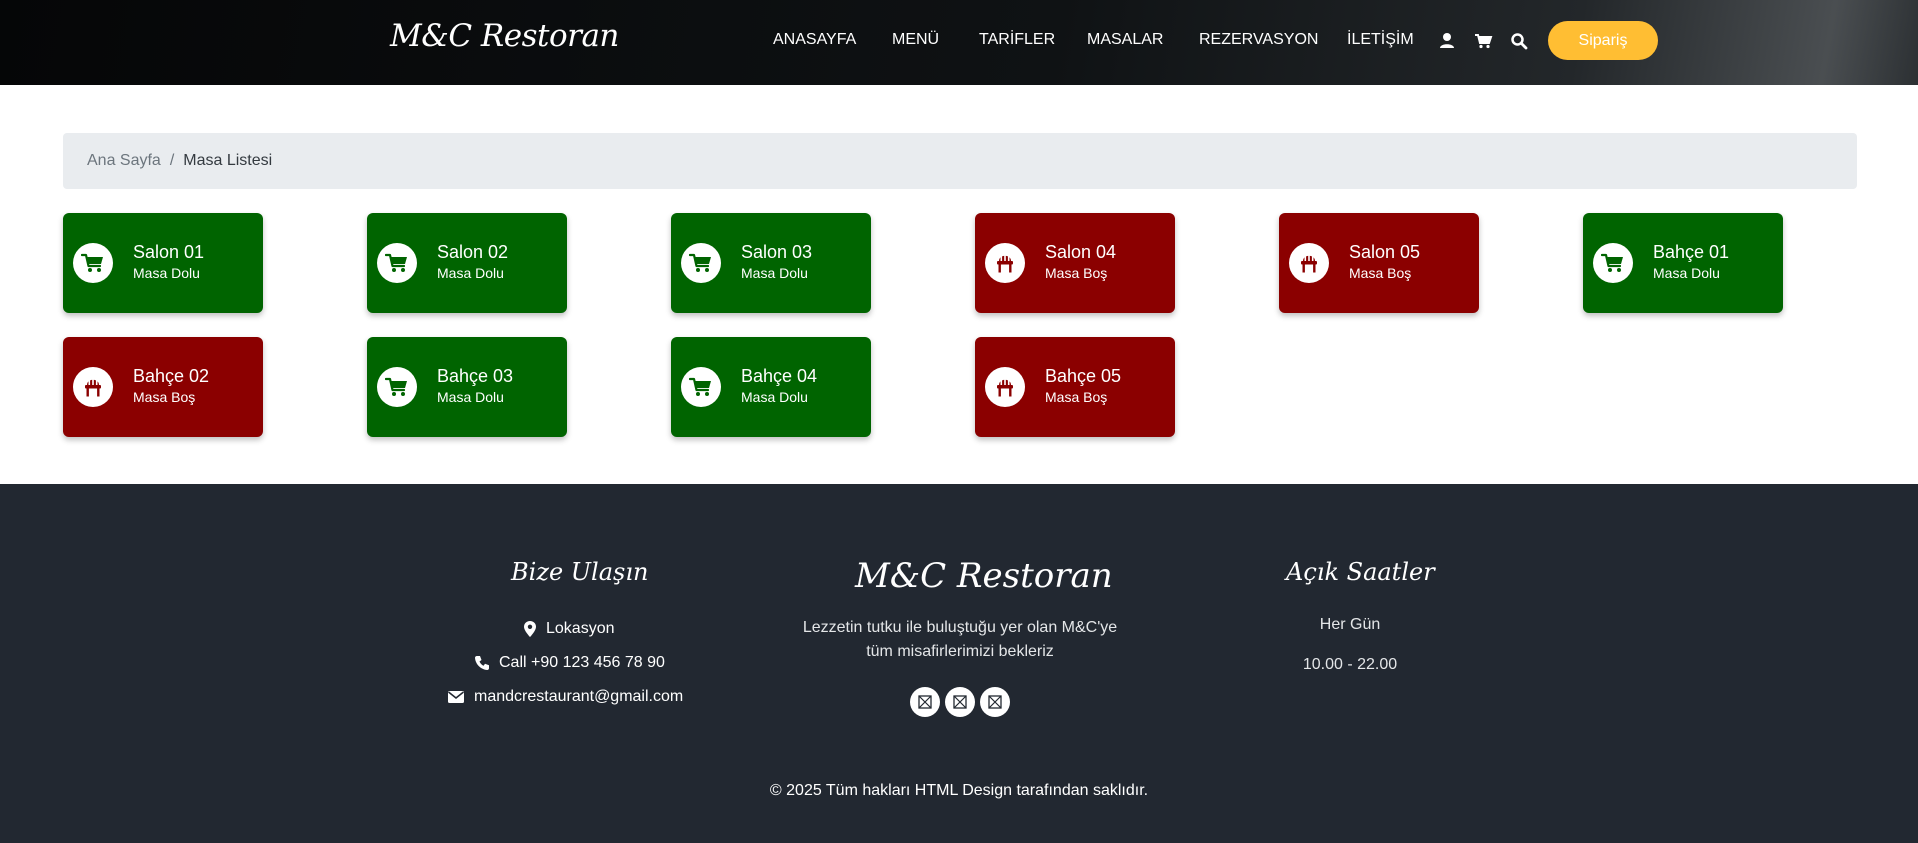 Image resolution: width=1918 pixels, height=843 pixels. What do you see at coordinates (580, 628) in the screenshot?
I see `location-text: Lokasyon` at bounding box center [580, 628].